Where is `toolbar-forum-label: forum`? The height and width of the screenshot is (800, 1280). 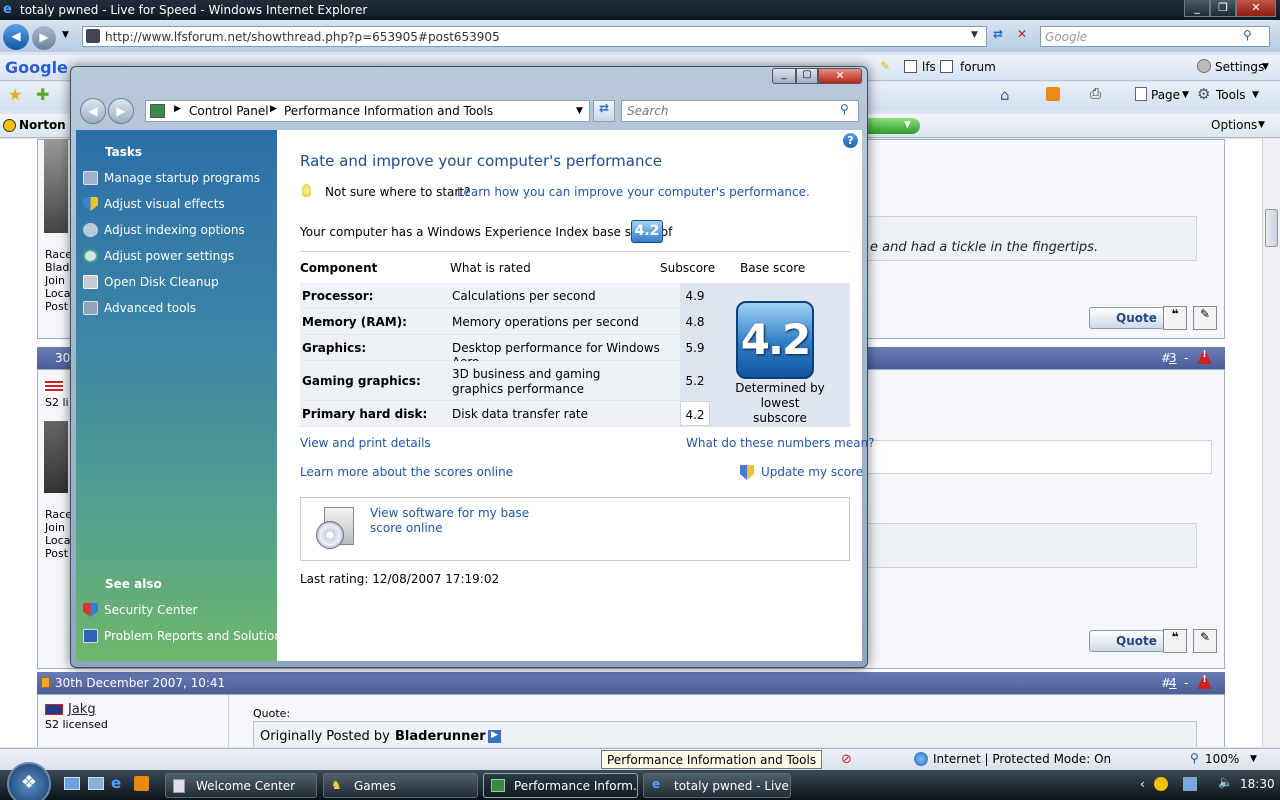 toolbar-forum-label: forum is located at coordinates (978, 67).